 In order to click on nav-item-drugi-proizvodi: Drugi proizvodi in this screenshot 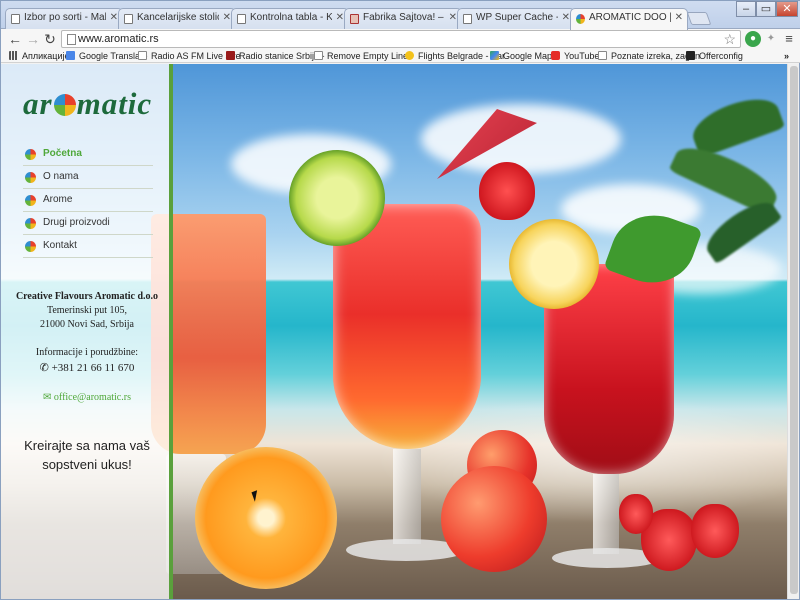, I will do `click(88, 223)`.